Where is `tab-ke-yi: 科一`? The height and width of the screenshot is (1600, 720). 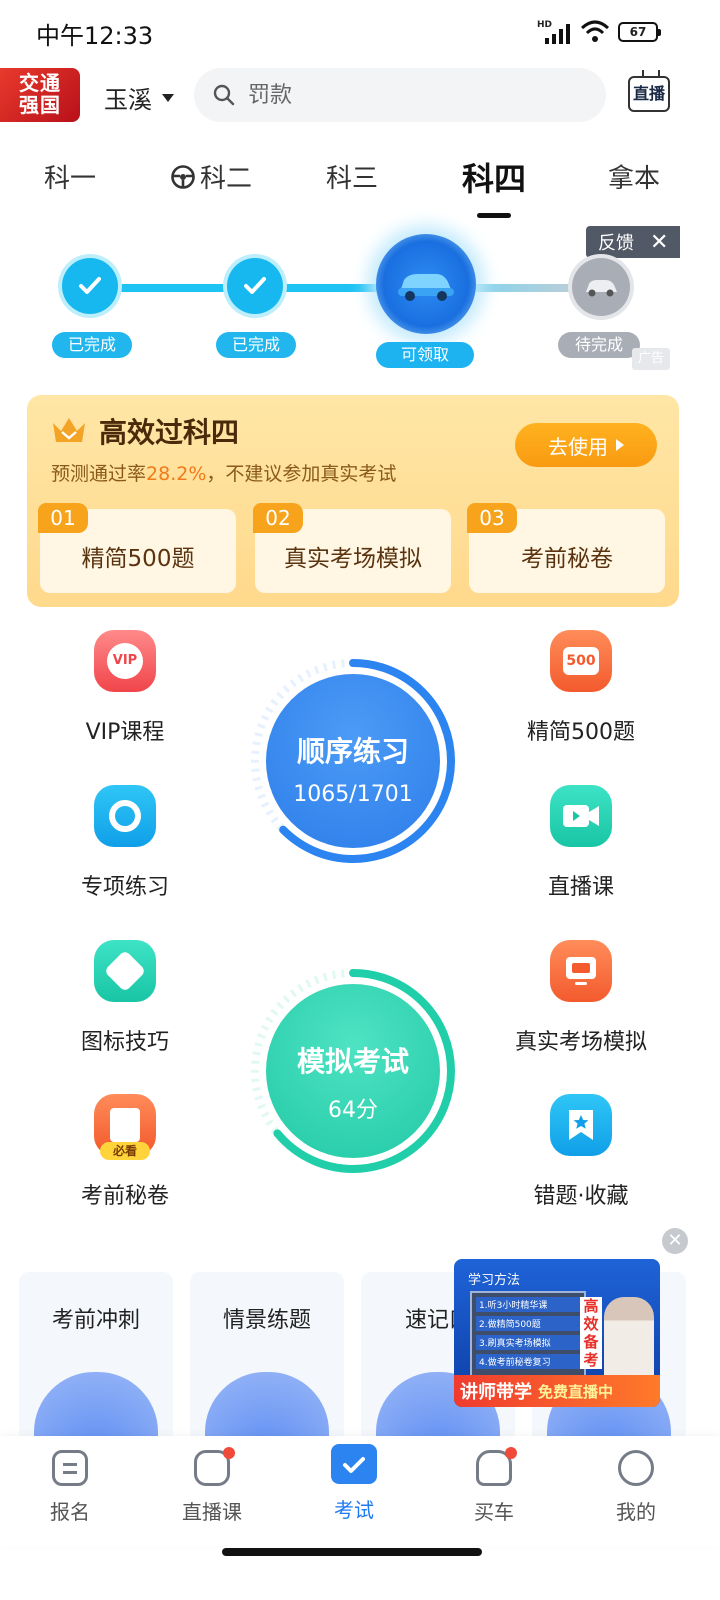
tab-ke-yi: 科一 is located at coordinates (70, 176).